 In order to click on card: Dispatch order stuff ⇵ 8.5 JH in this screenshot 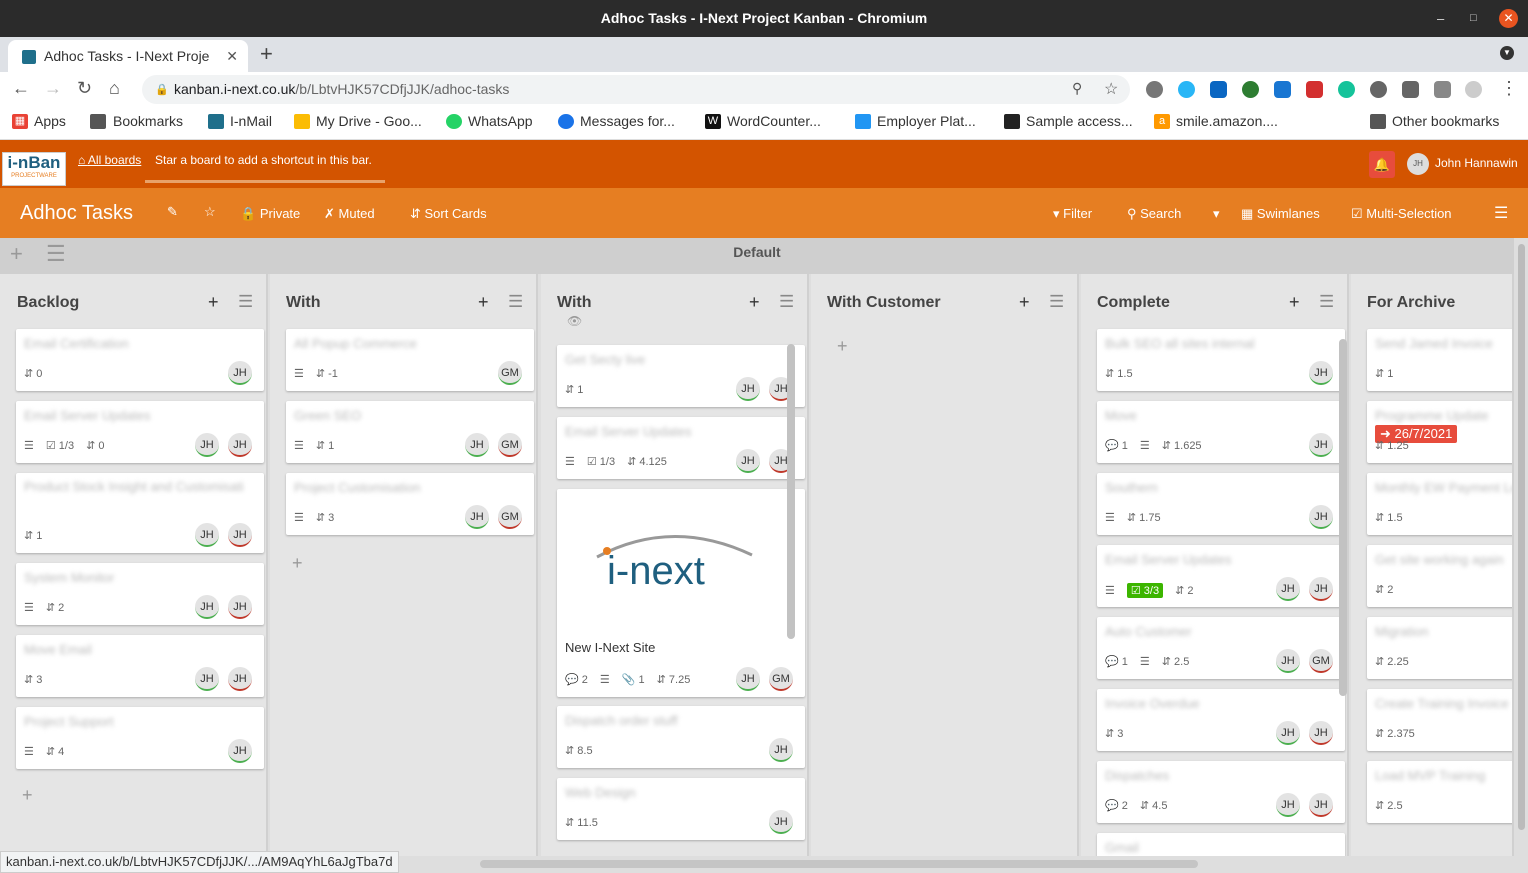, I will do `click(681, 737)`.